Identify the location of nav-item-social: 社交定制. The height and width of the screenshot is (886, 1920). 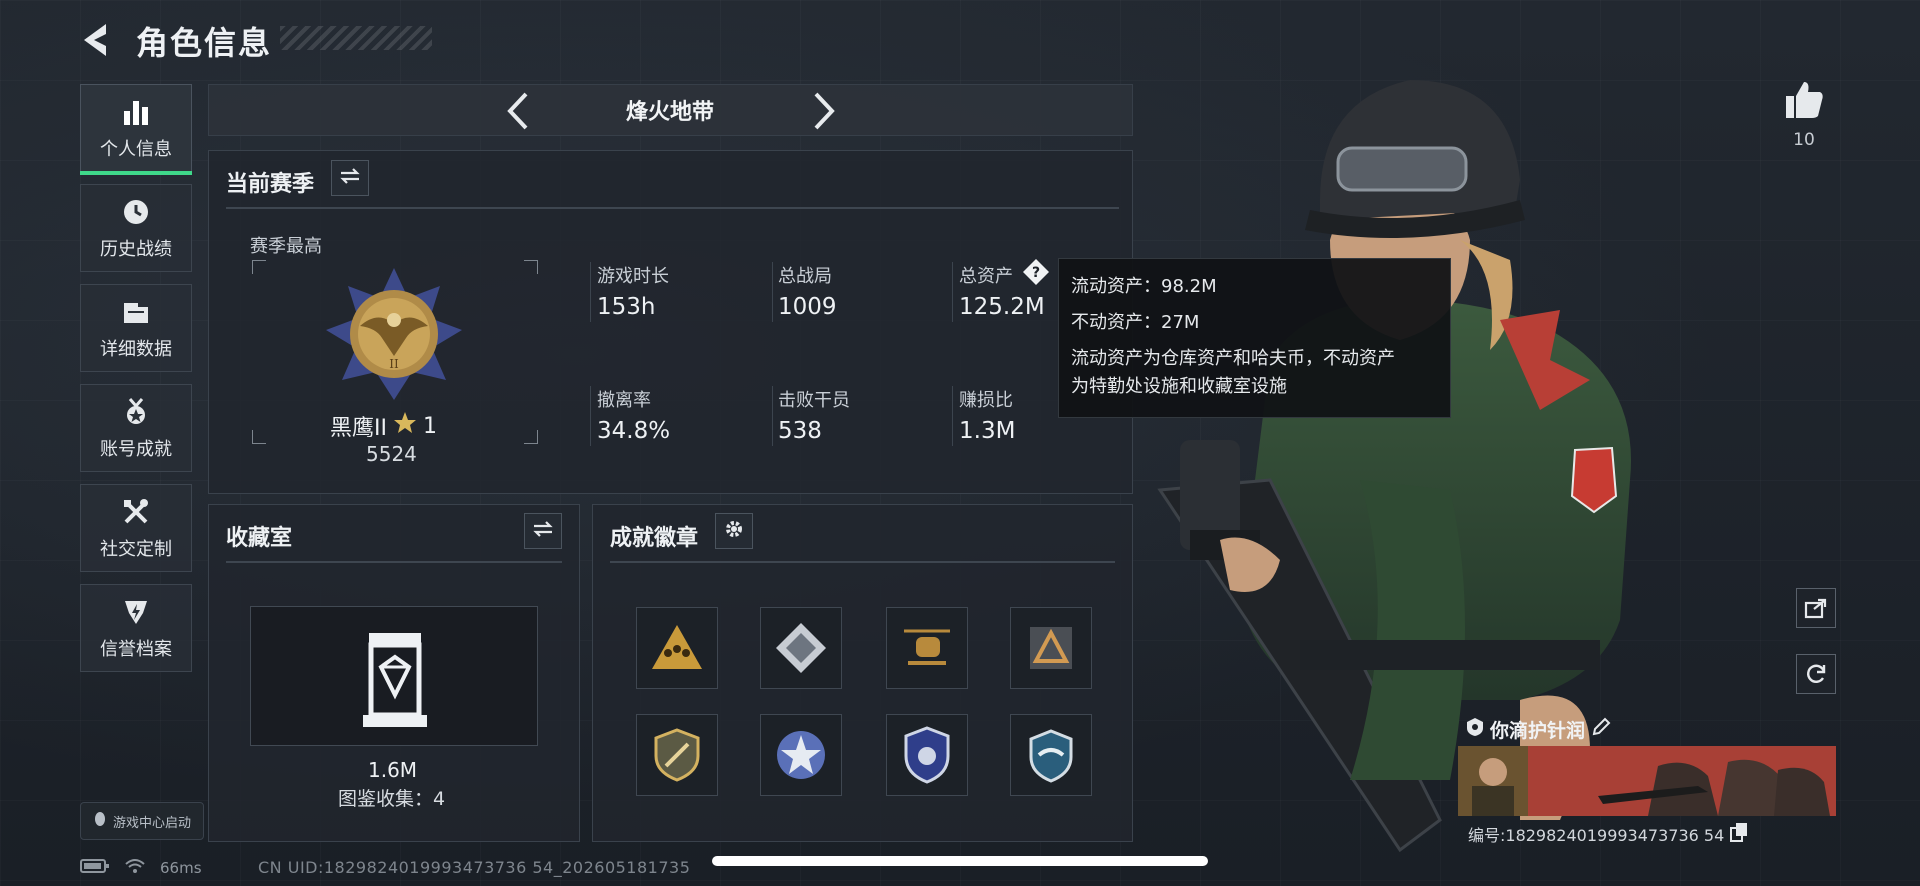
(136, 528).